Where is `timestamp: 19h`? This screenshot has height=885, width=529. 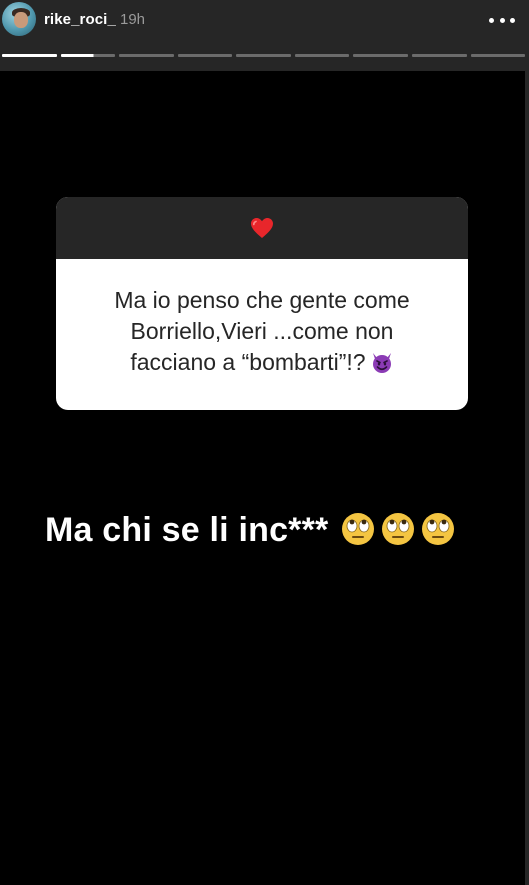 timestamp: 19h is located at coordinates (133, 19).